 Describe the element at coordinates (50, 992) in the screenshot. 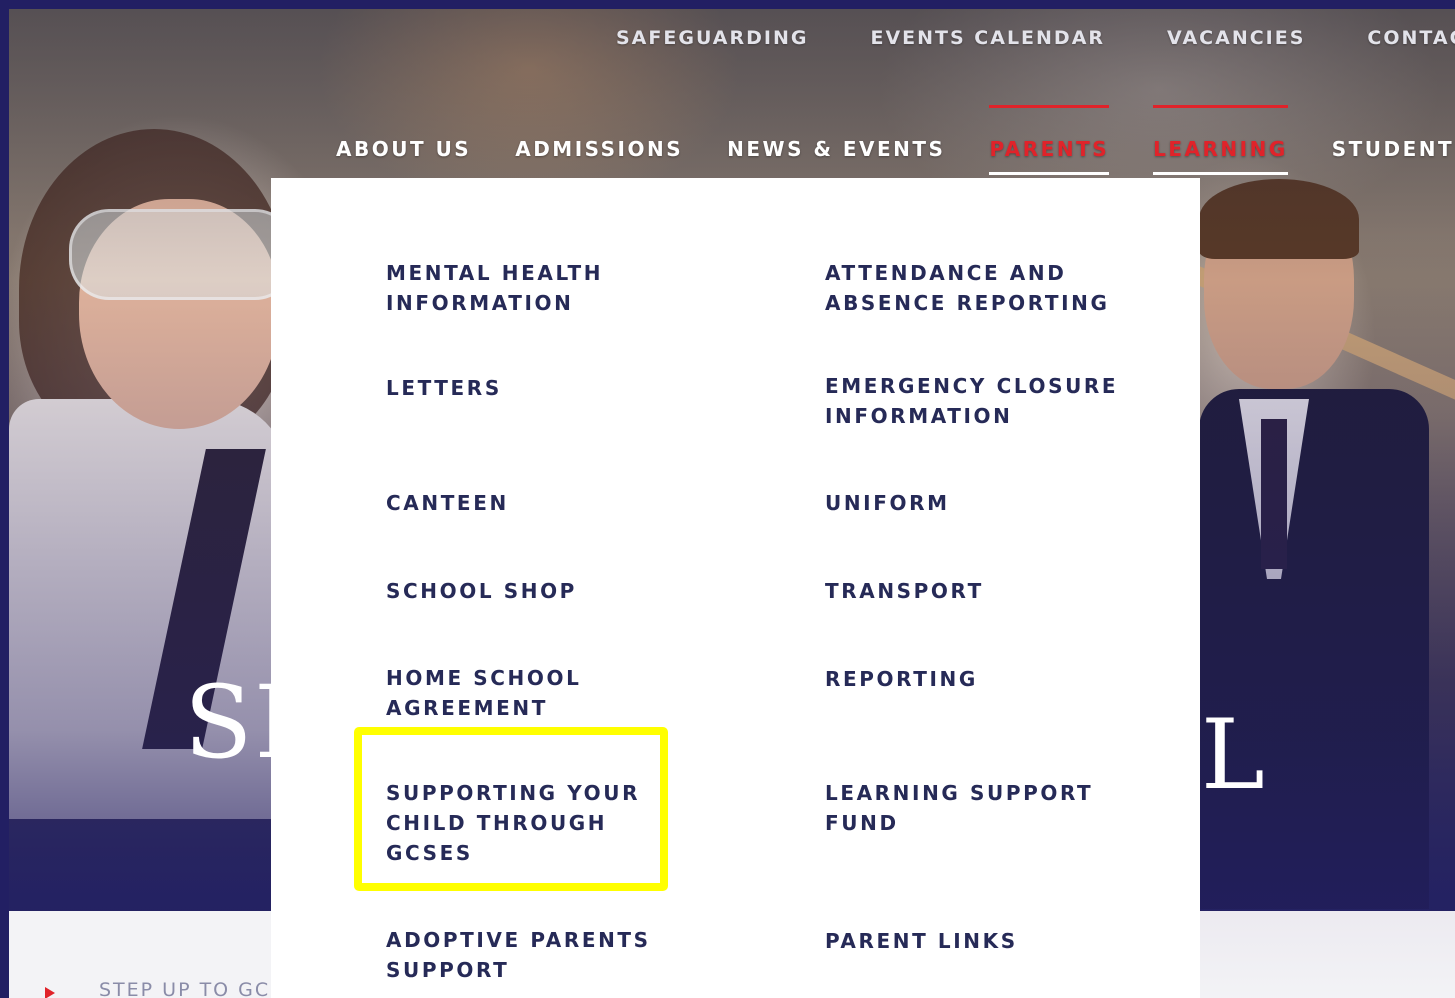

I see `arrow-right-icon` at that location.